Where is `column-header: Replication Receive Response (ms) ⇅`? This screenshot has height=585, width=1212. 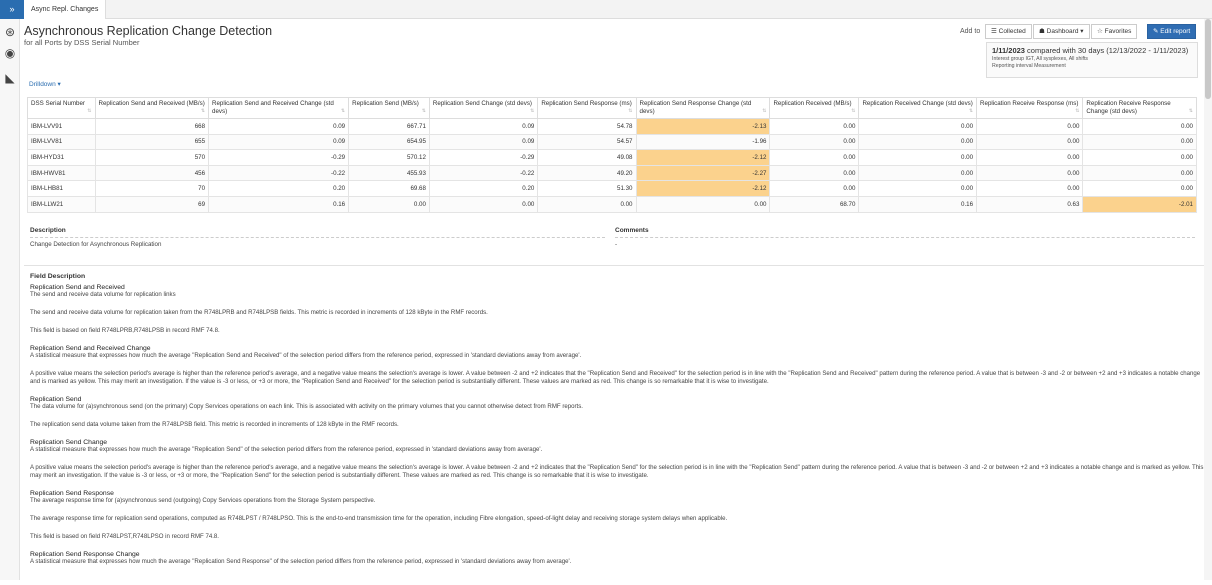
column-header: Replication Receive Response (ms) ⇅ is located at coordinates (1030, 108).